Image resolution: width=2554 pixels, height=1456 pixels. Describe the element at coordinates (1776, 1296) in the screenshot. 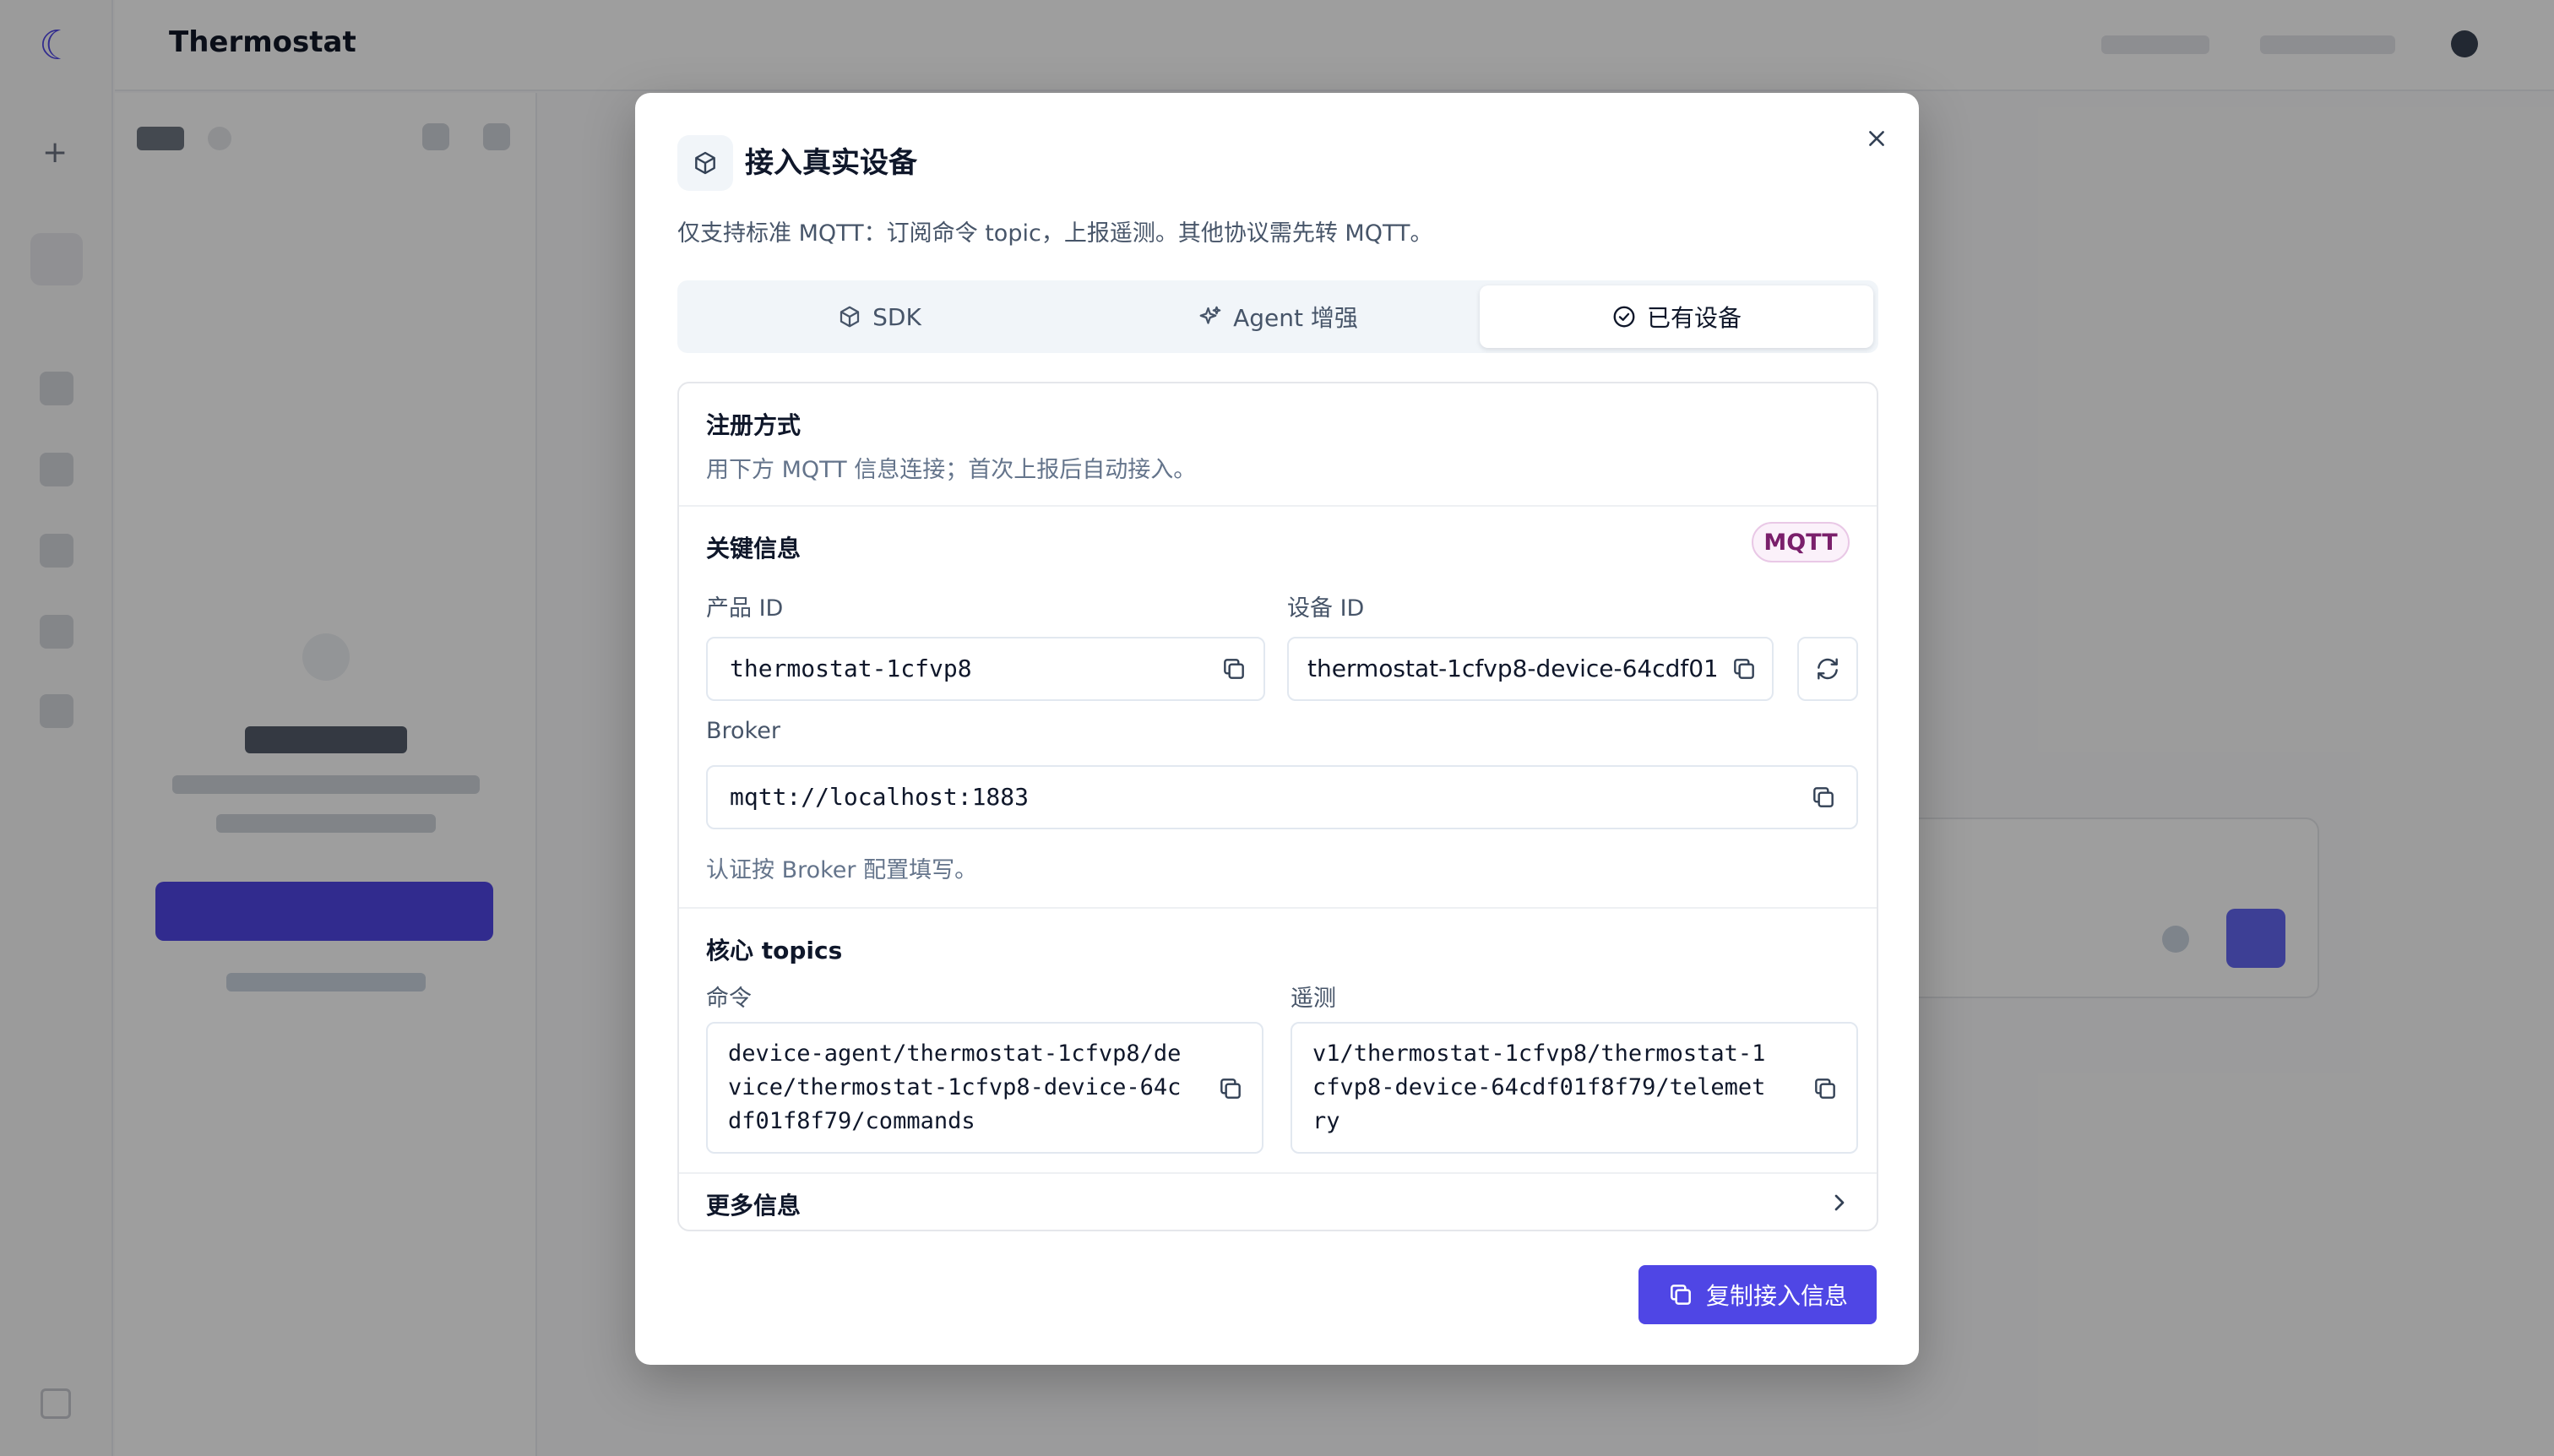

I see `copy-connection-info-label: 复制接入信息` at that location.